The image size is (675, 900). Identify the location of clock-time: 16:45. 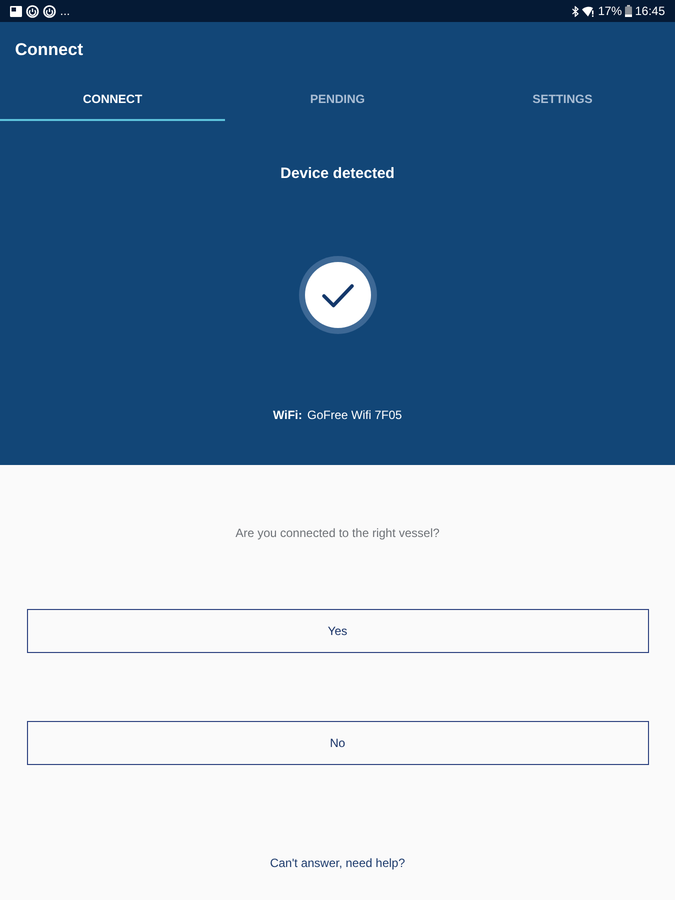
(649, 11).